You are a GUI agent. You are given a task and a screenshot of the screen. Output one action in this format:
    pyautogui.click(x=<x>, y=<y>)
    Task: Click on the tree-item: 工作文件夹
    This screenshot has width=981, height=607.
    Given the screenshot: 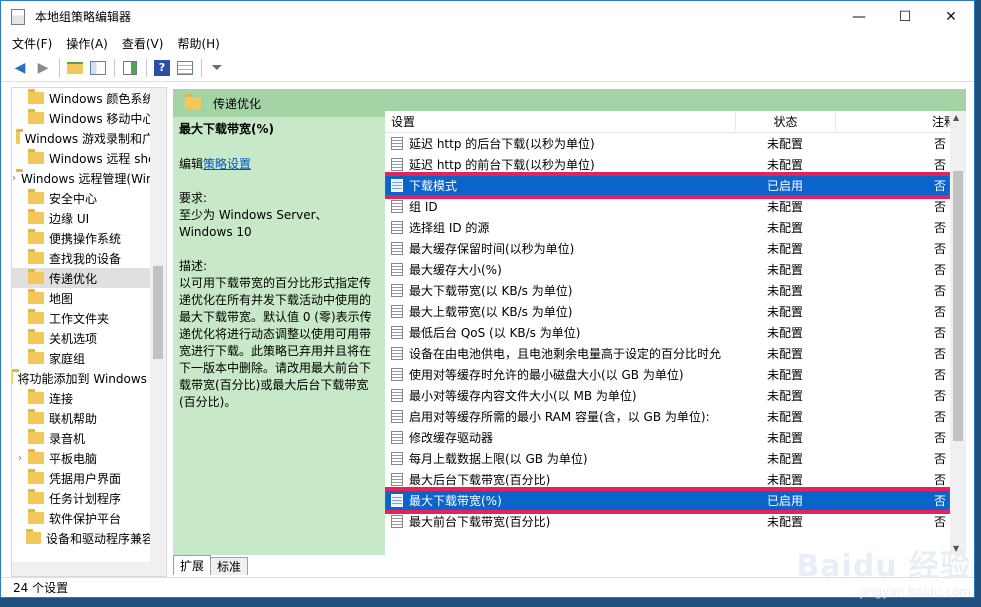 What is the action you would take?
    pyautogui.click(x=89, y=318)
    